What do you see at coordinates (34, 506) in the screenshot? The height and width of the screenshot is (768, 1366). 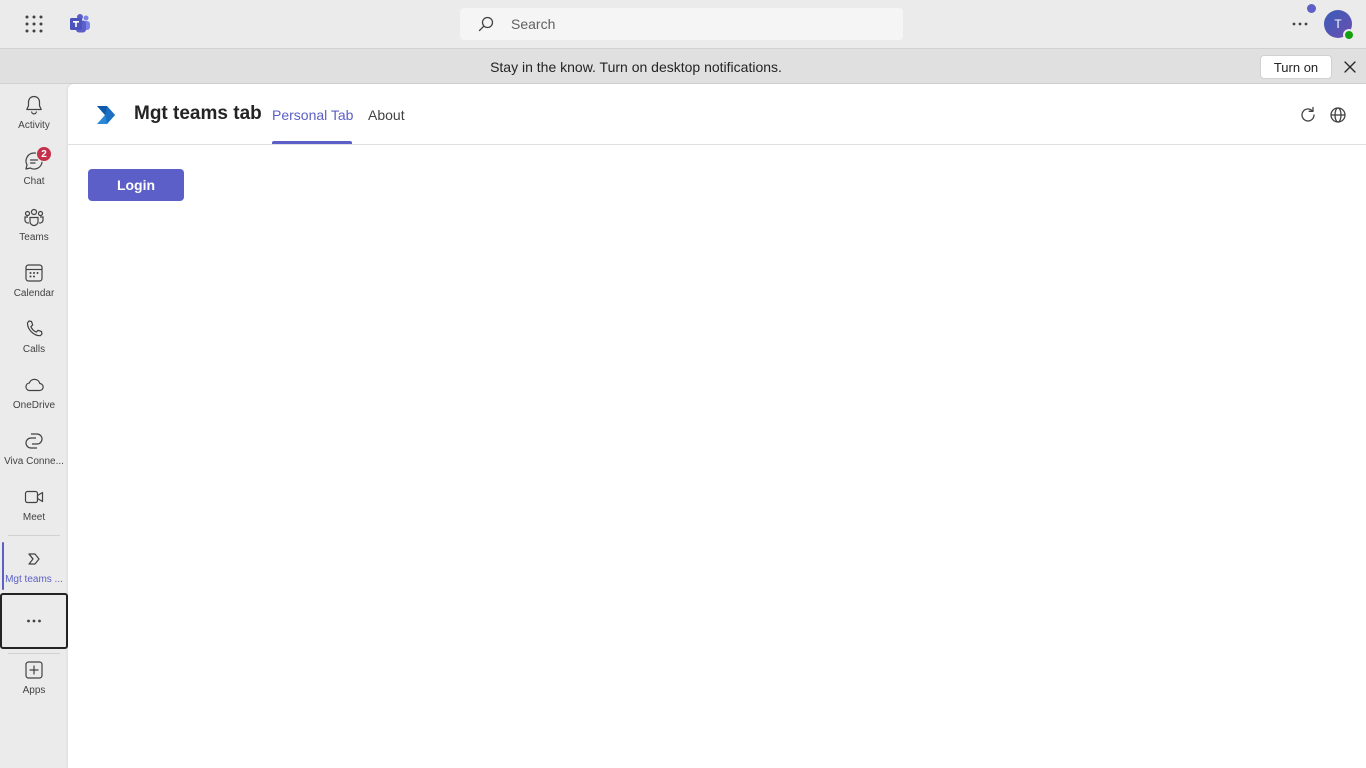 I see `rail-item-meet: Meet` at bounding box center [34, 506].